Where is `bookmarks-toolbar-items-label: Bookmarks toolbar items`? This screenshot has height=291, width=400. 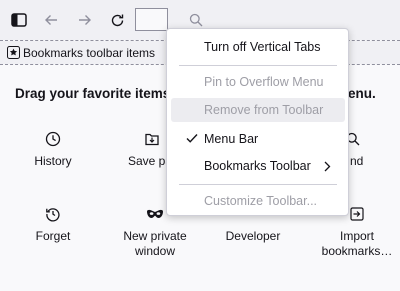 bookmarks-toolbar-items-label: Bookmarks toolbar items is located at coordinates (89, 52).